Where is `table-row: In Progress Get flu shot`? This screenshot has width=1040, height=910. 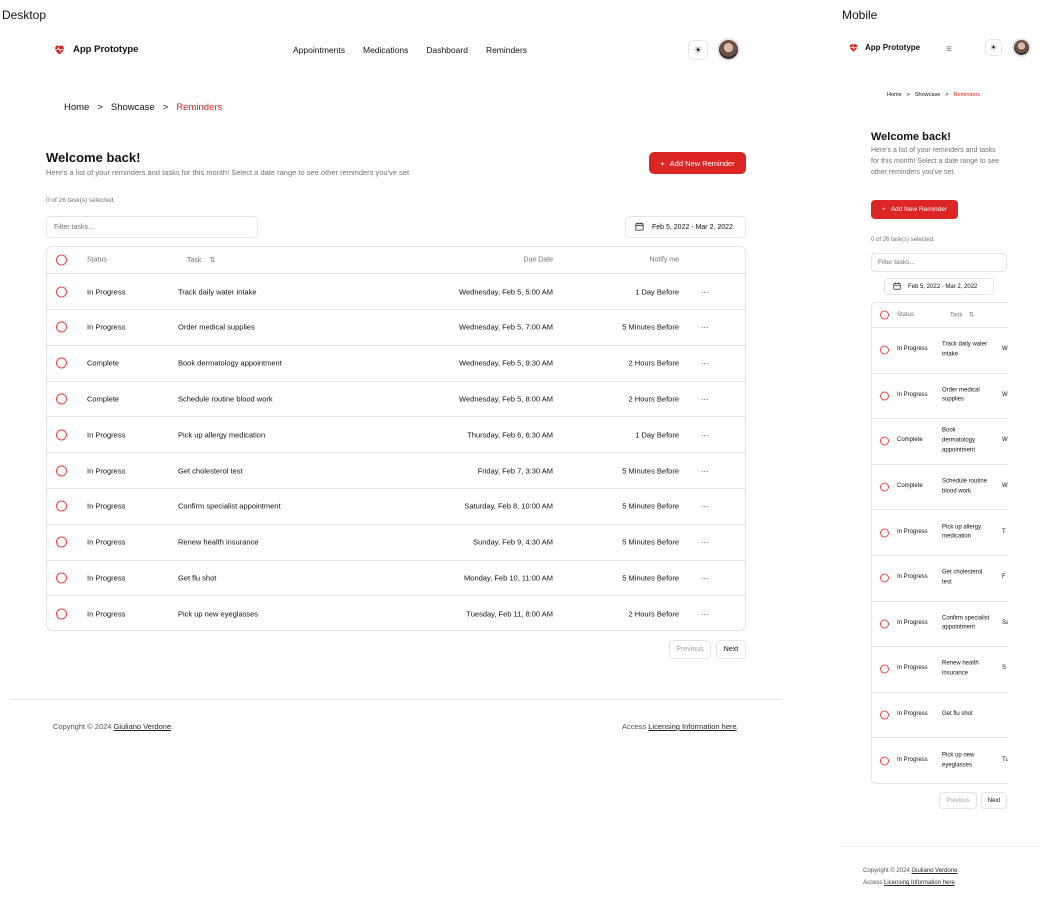 table-row: In Progress Get flu shot is located at coordinates (940, 716).